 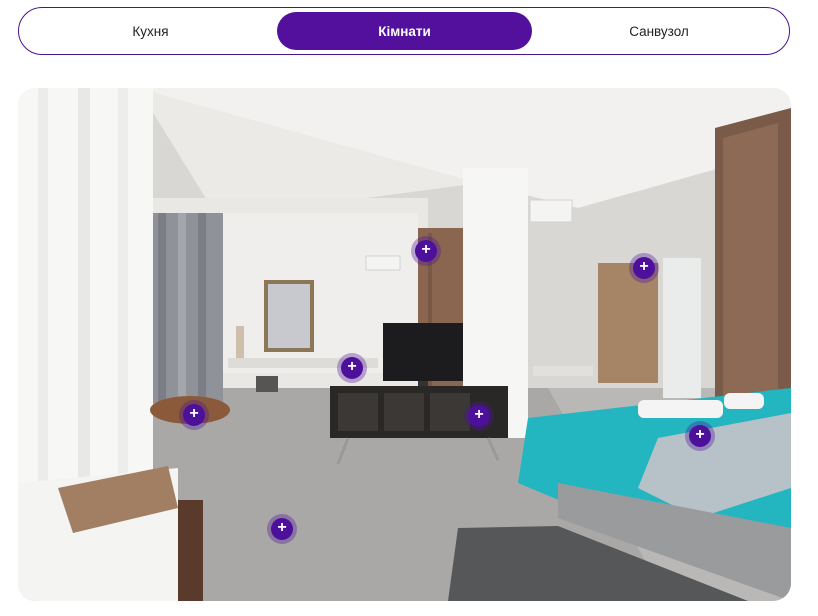 I want to click on room-tabs: Кухня Кімнати Санвузол, so click(x=404, y=31).